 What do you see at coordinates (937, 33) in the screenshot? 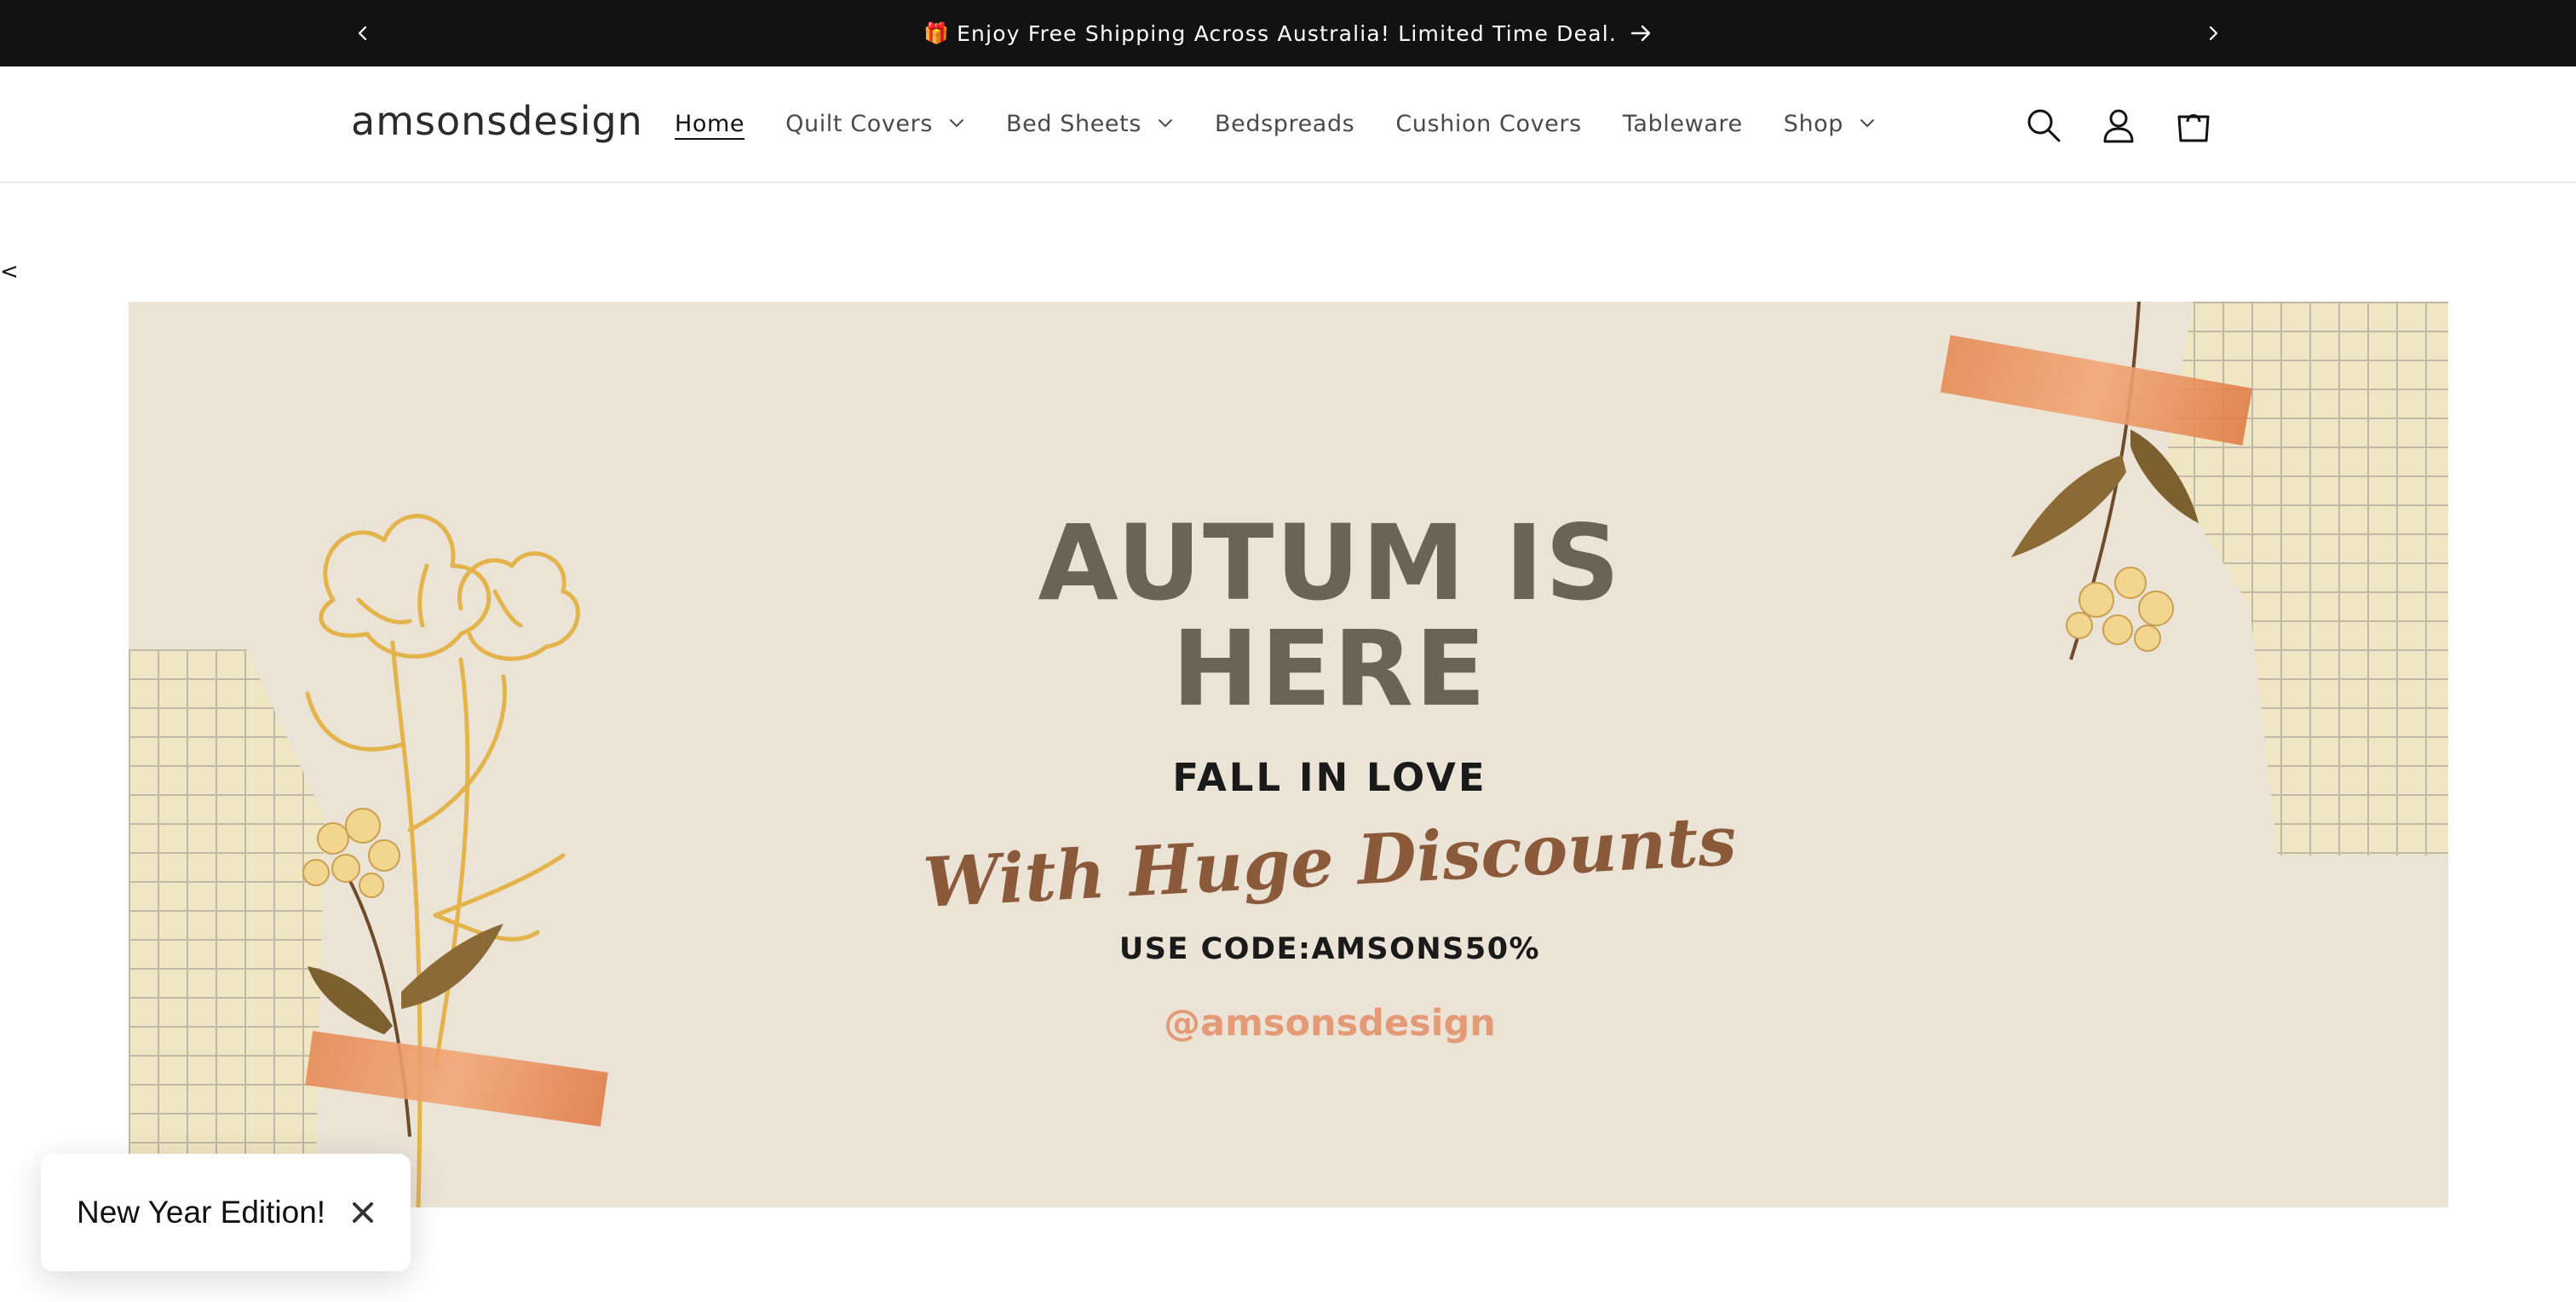
I see `gift-icon: 🎁` at bounding box center [937, 33].